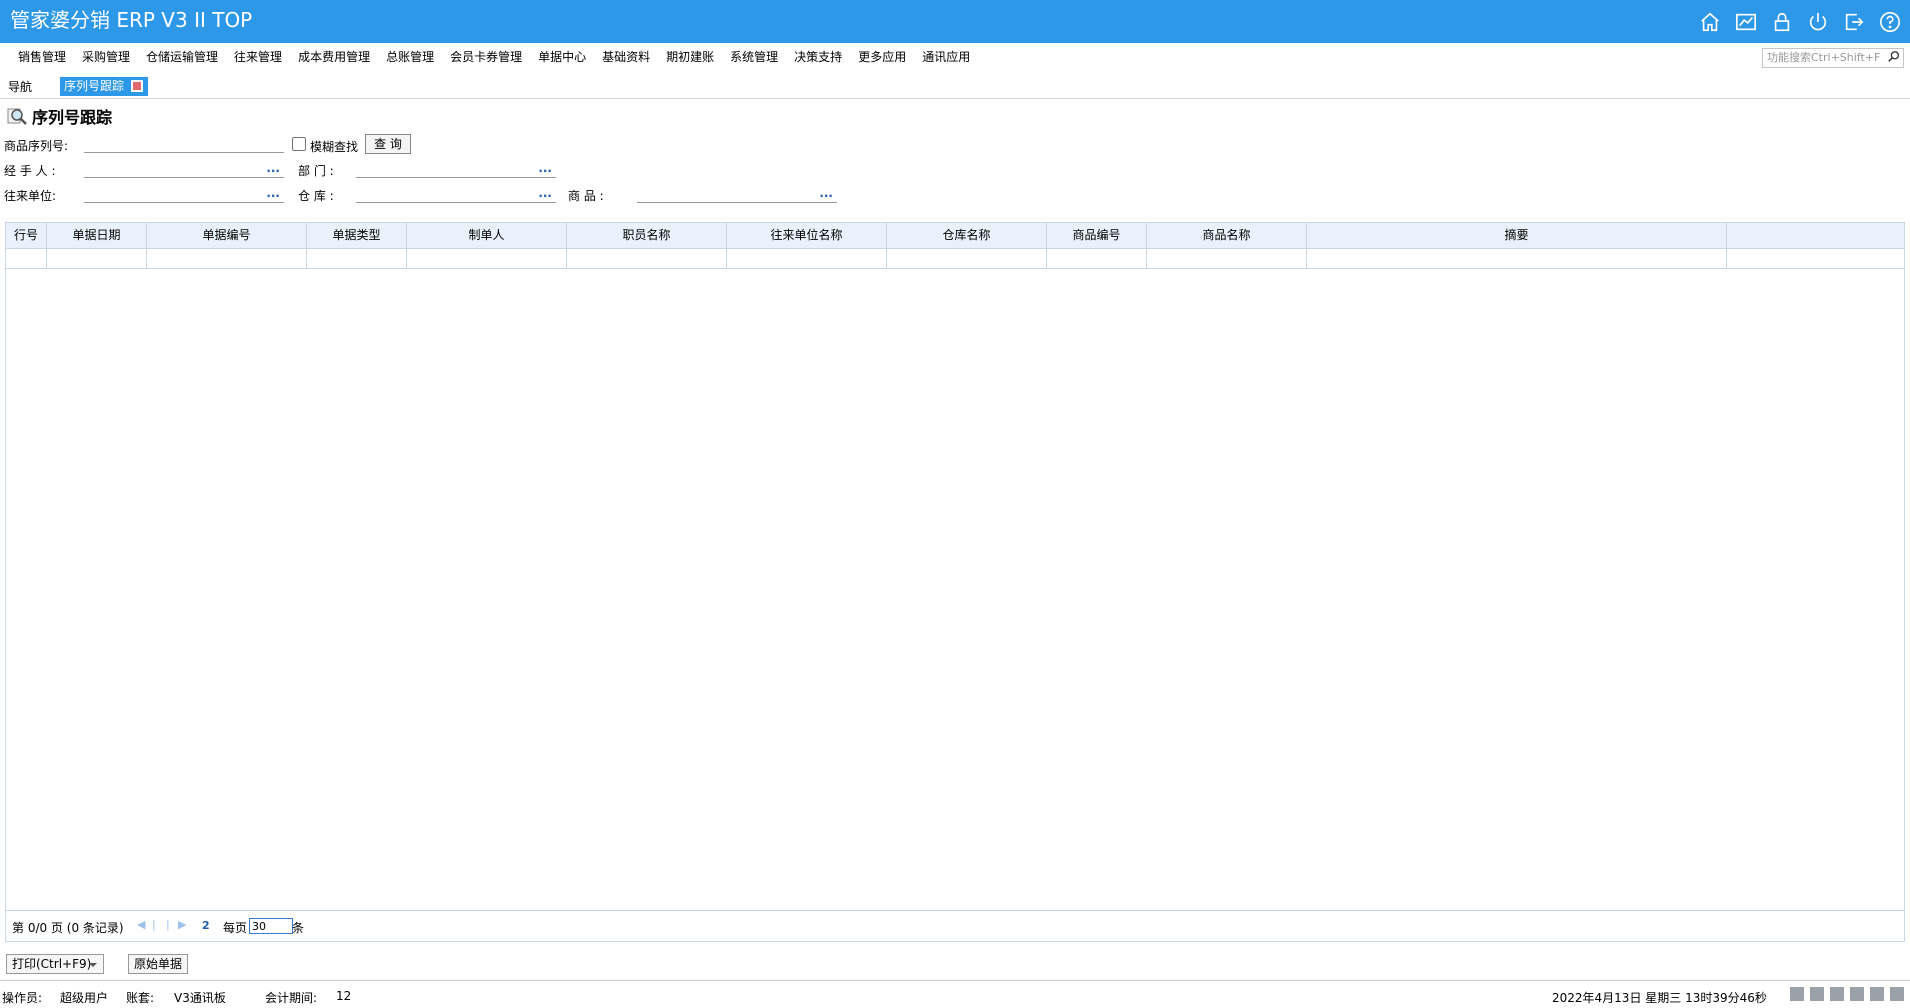  Describe the element at coordinates (1097, 235) in the screenshot. I see `col-product-code: 商品编号` at that location.